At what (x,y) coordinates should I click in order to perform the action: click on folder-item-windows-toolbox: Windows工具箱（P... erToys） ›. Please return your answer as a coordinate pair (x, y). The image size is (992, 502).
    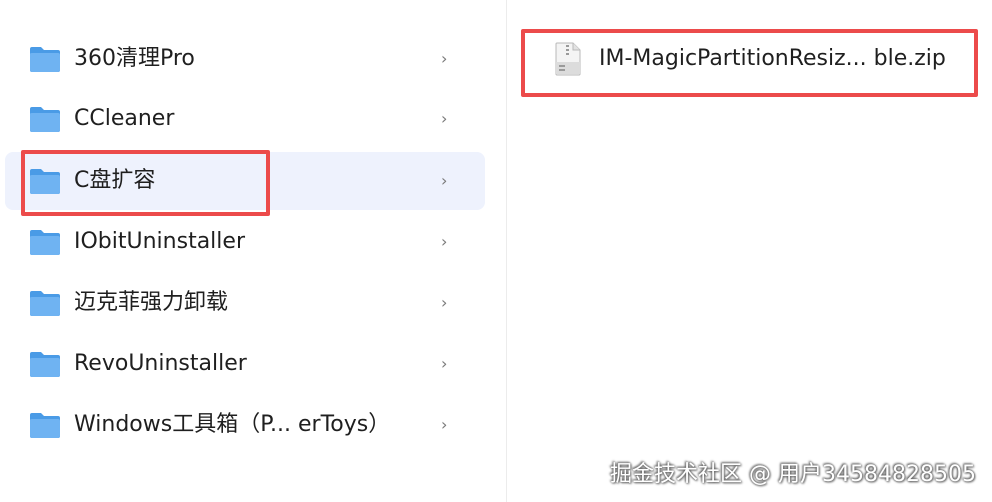
    Looking at the image, I should click on (245, 425).